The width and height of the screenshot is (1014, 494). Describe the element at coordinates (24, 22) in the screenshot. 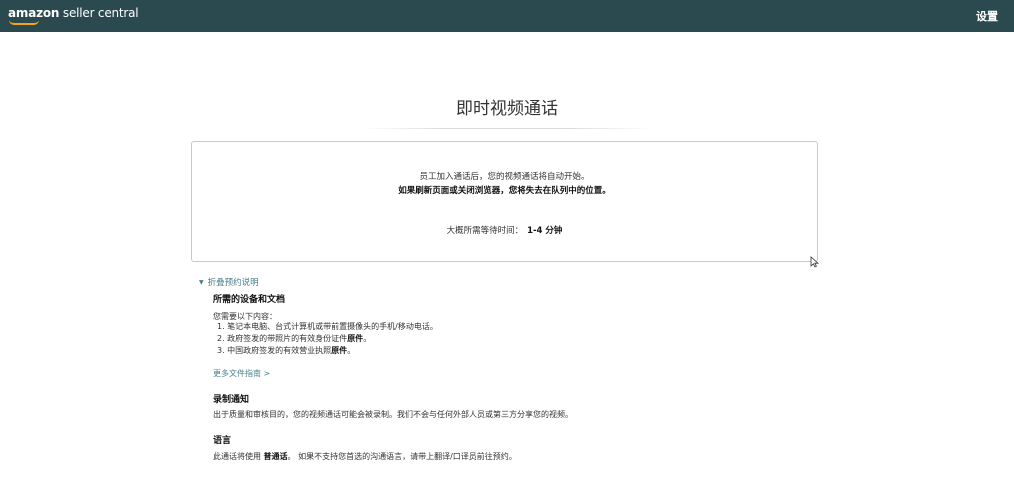

I see `amazon-smile-icon` at that location.